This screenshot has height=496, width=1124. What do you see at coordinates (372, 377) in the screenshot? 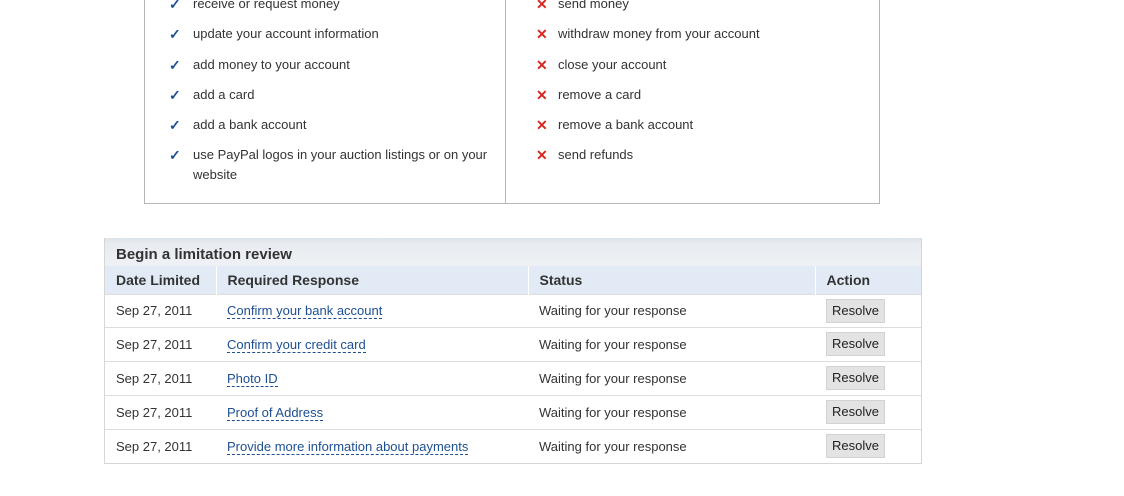
I see `response-cell: Photo ID` at bounding box center [372, 377].